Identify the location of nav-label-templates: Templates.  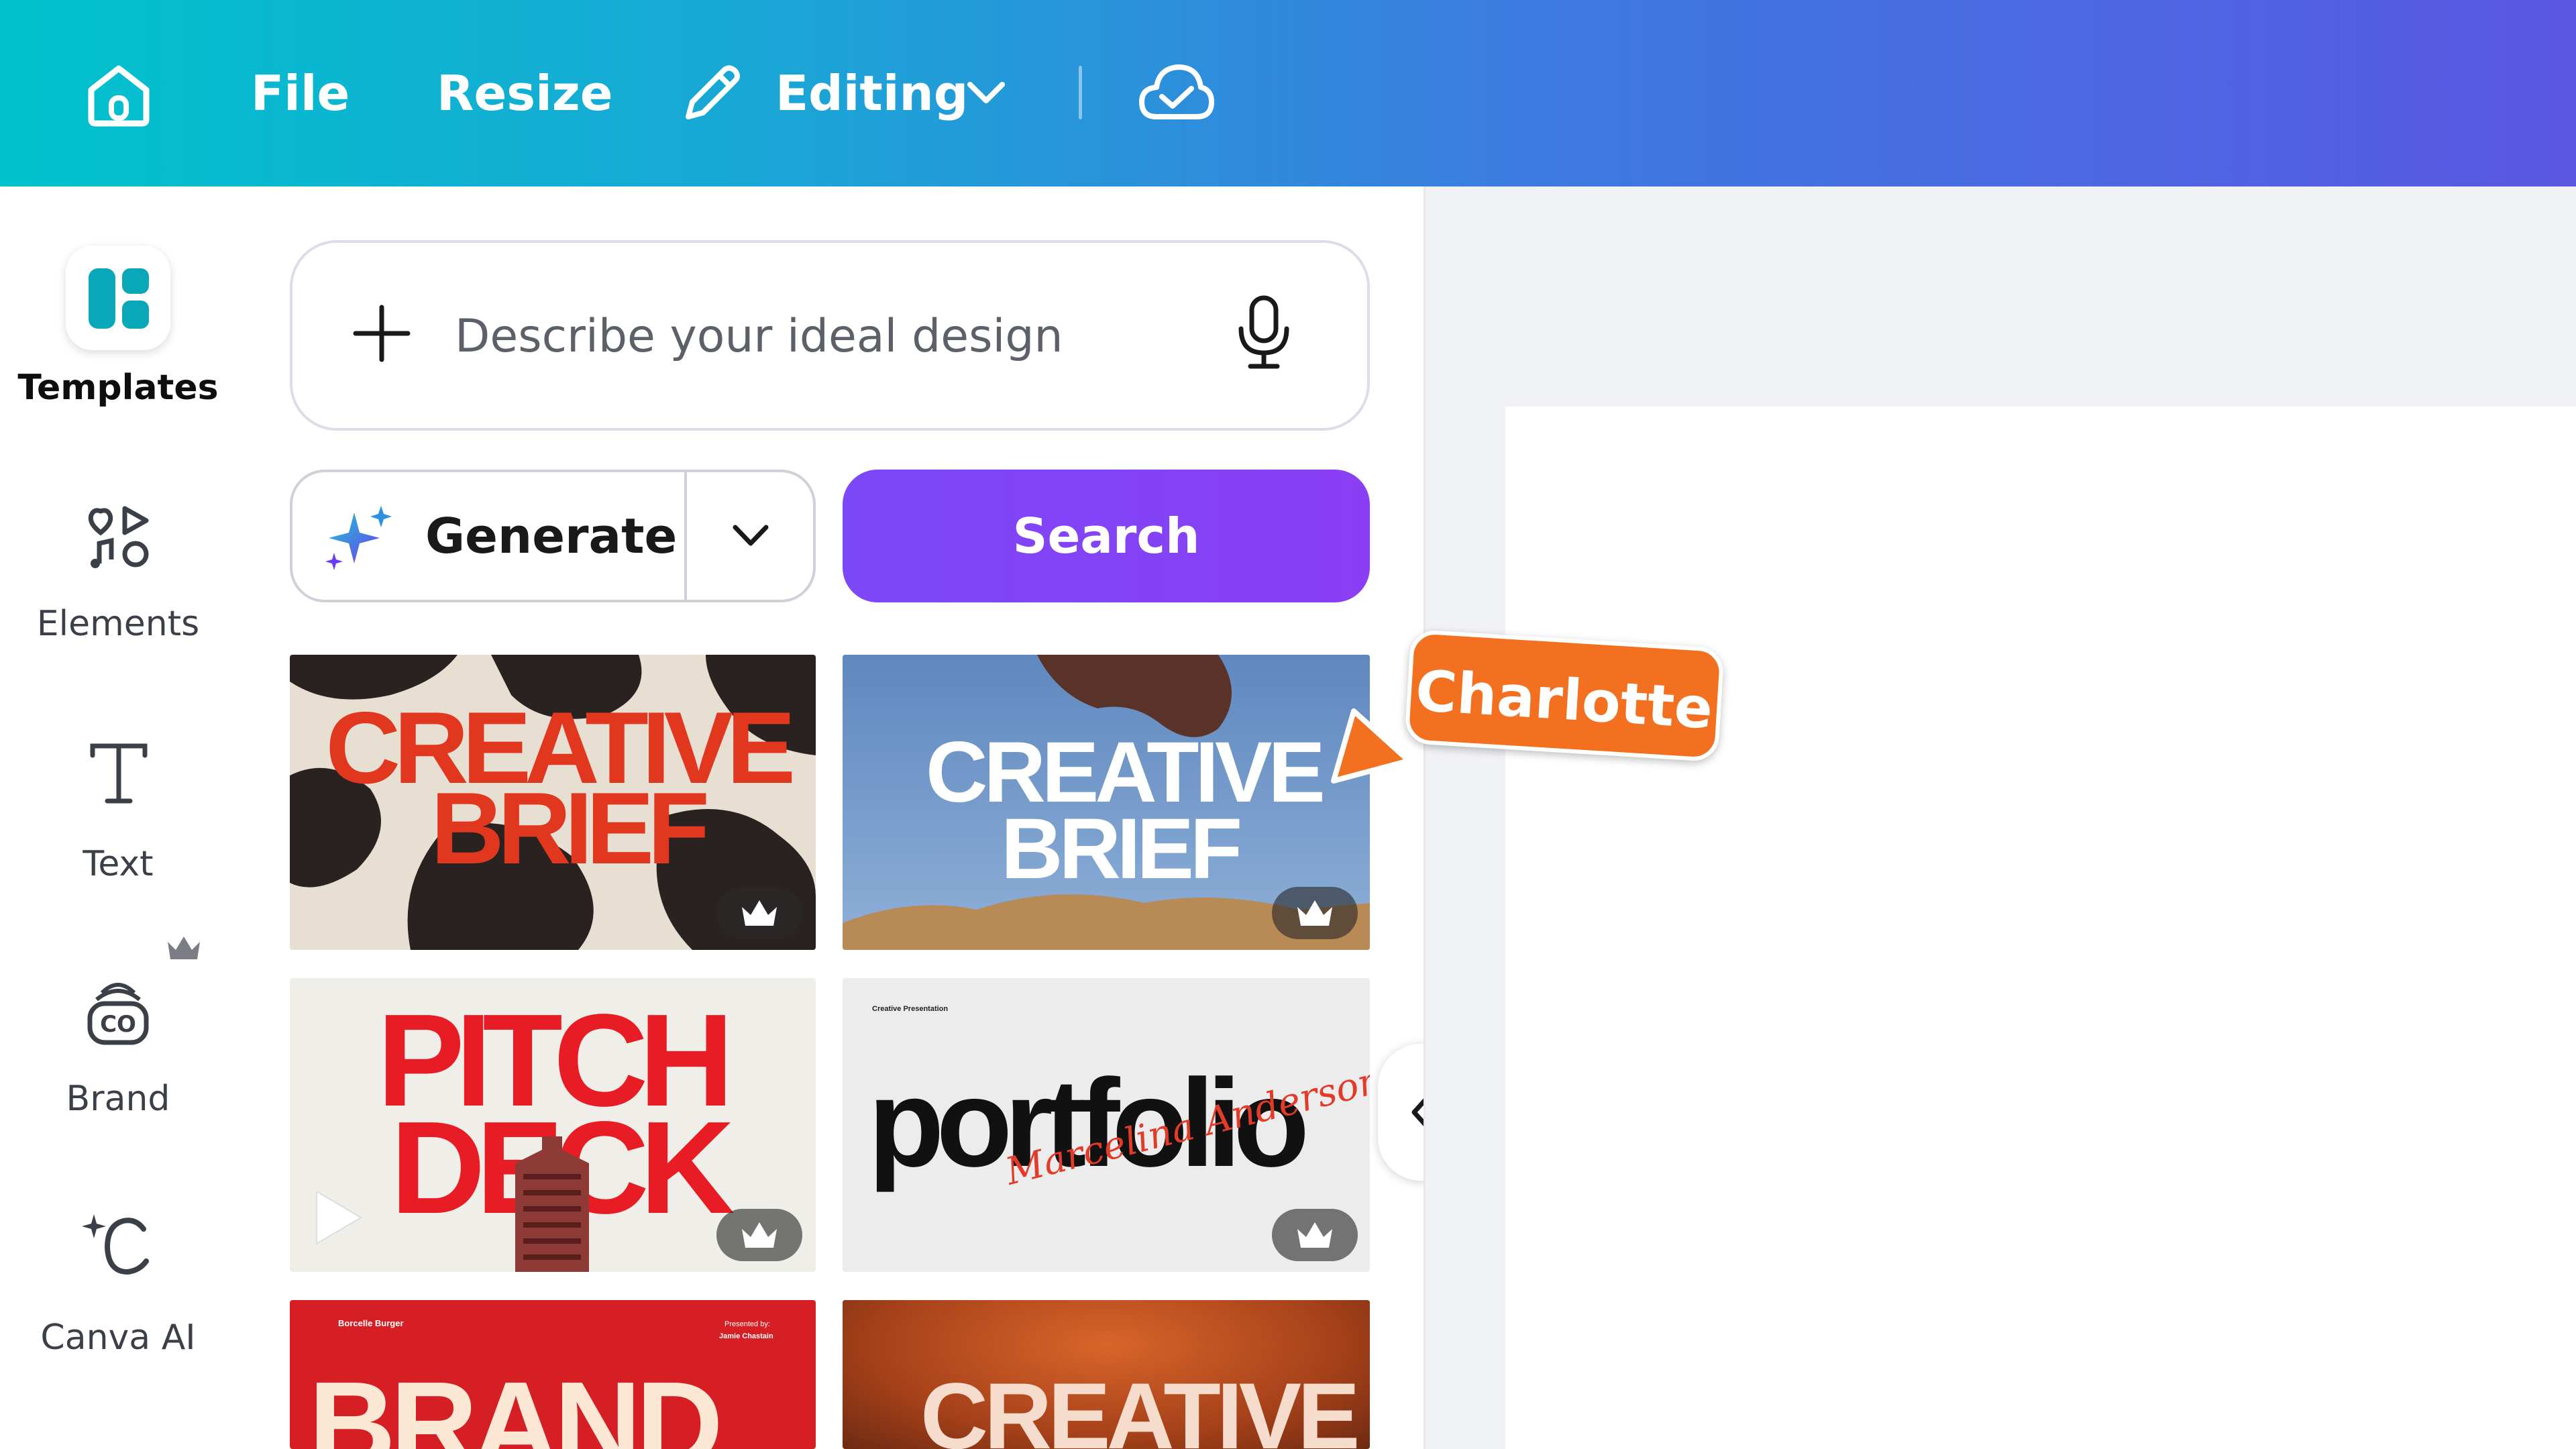
(118, 388).